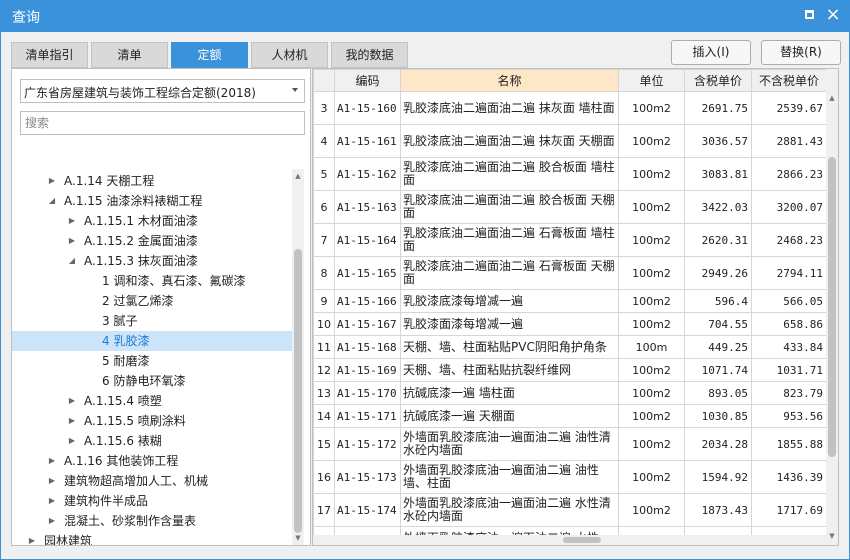 This screenshot has height=560, width=850. I want to click on tree-item: 5 耐磨漆, so click(152, 361).